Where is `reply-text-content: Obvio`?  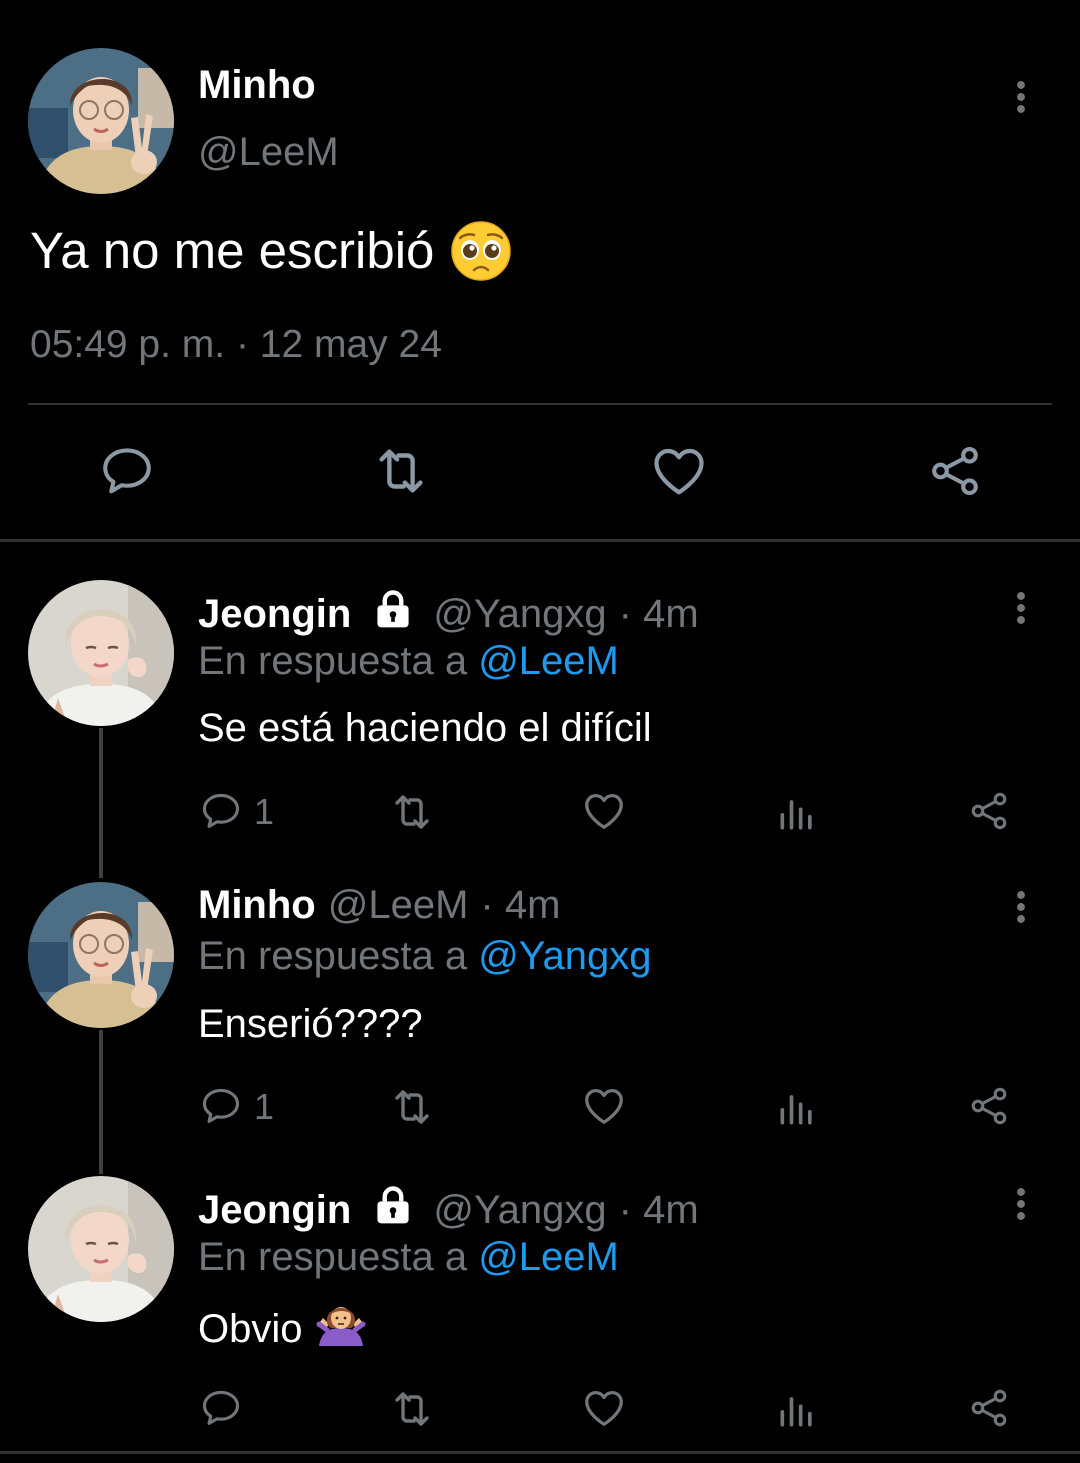 reply-text-content: Obvio is located at coordinates (250, 1328).